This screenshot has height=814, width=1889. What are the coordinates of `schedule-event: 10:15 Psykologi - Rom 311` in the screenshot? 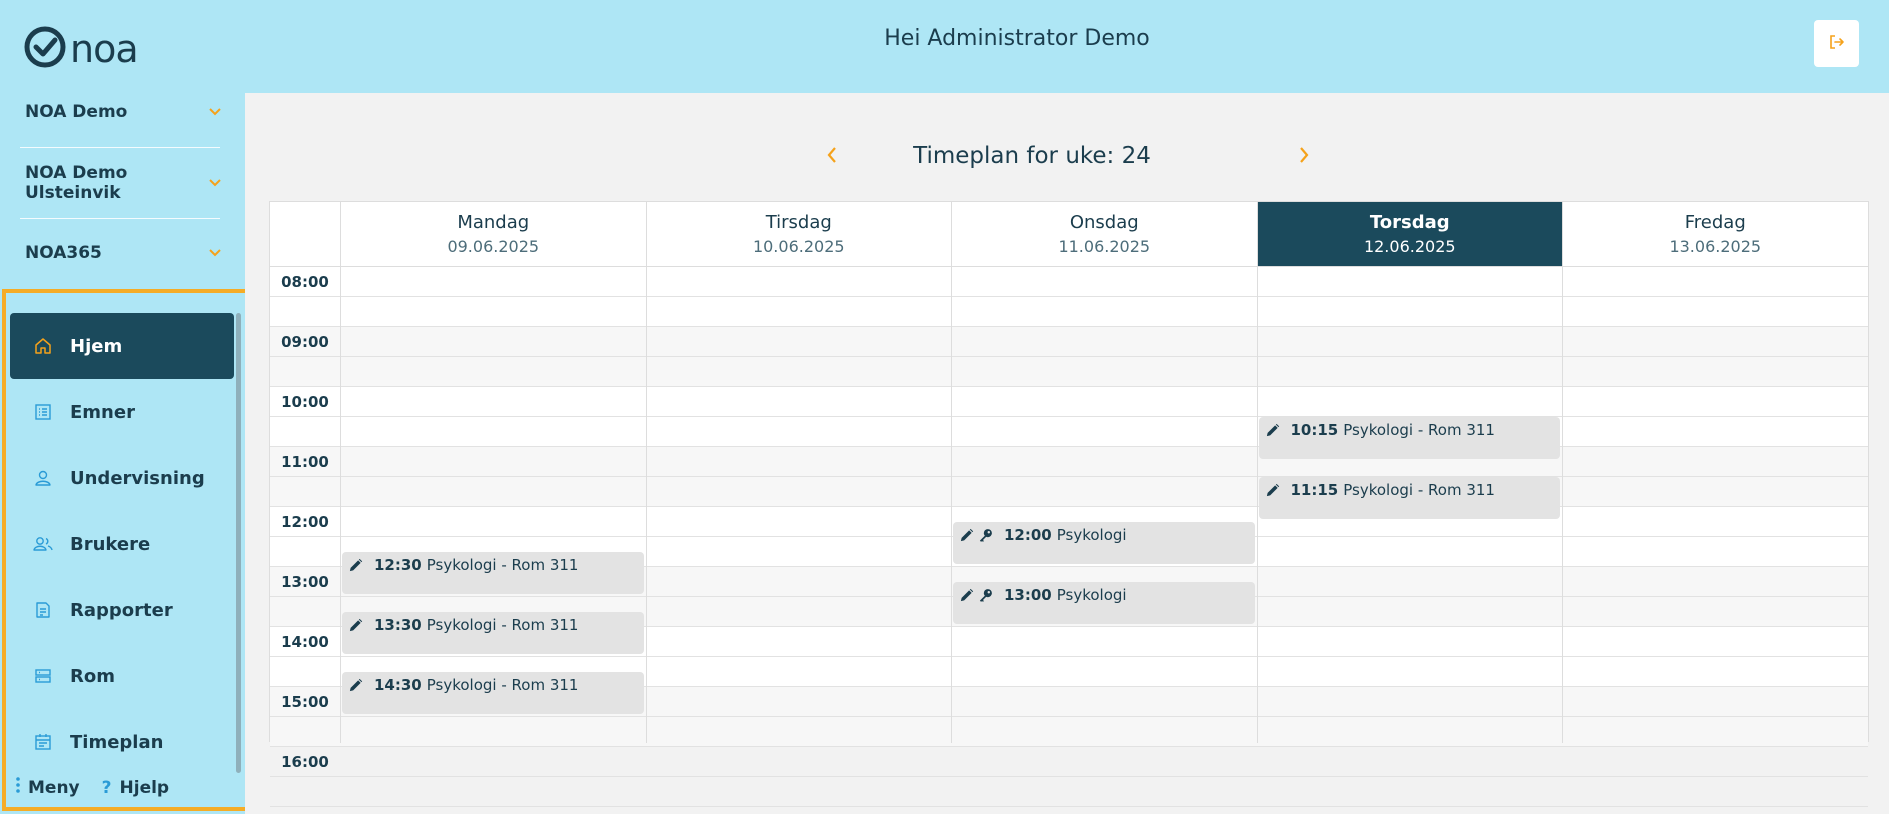 It's located at (1409, 438).